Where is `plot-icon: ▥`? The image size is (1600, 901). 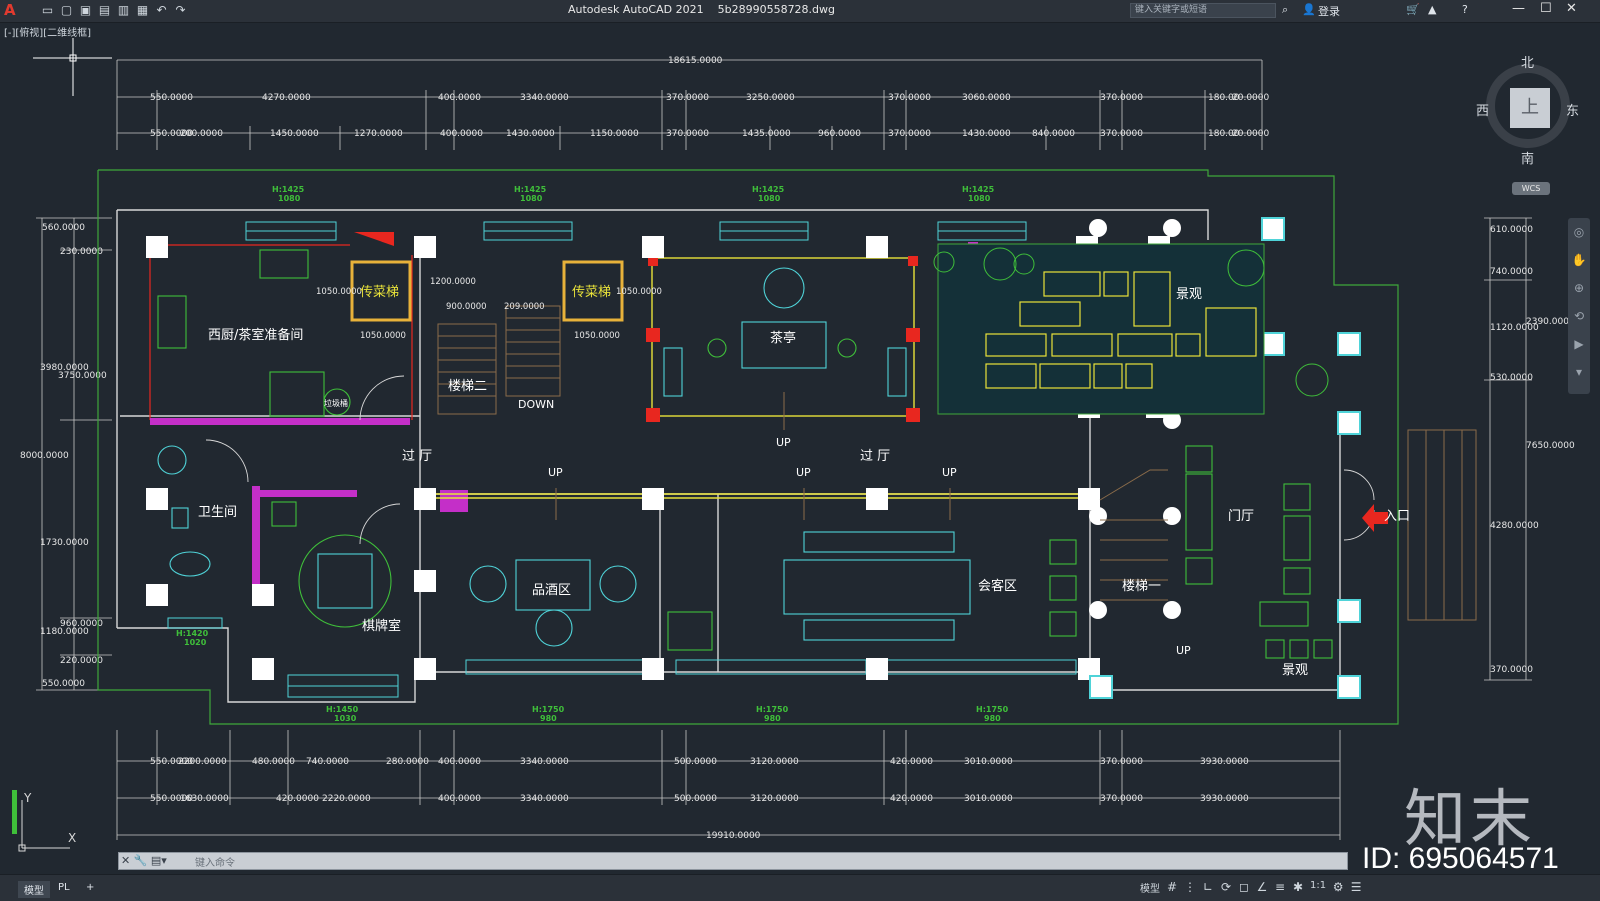
plot-icon: ▥ is located at coordinates (123, 10).